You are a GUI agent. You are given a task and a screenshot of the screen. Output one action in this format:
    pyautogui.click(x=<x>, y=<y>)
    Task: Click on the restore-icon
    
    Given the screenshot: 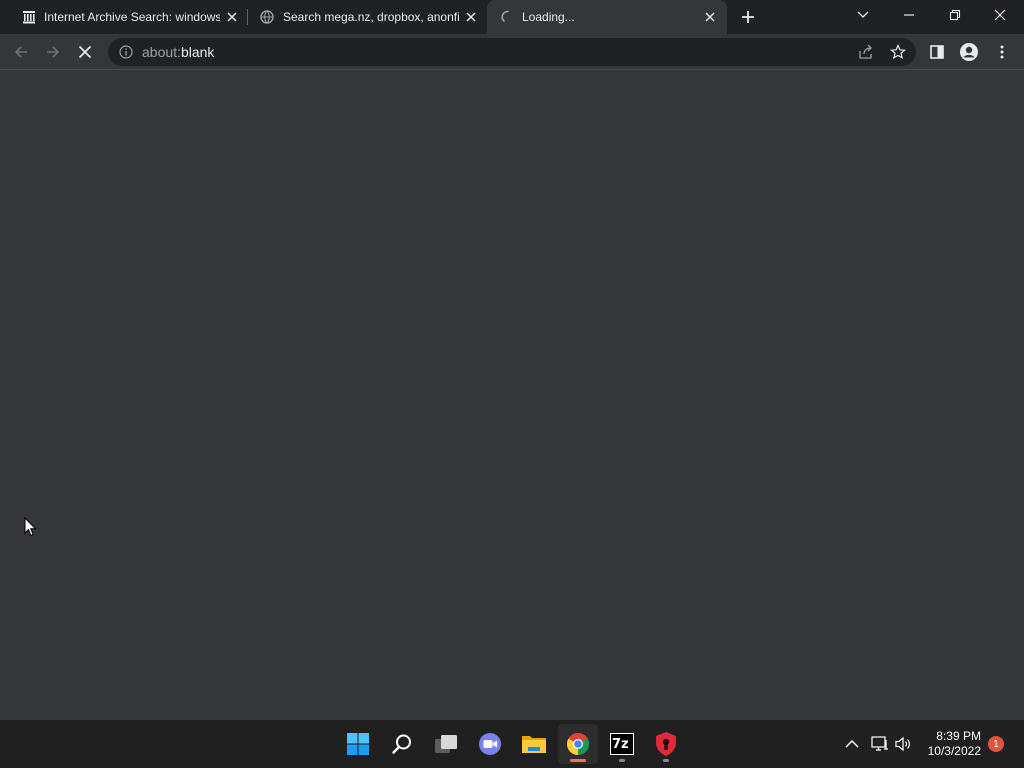 What is the action you would take?
    pyautogui.click(x=955, y=15)
    